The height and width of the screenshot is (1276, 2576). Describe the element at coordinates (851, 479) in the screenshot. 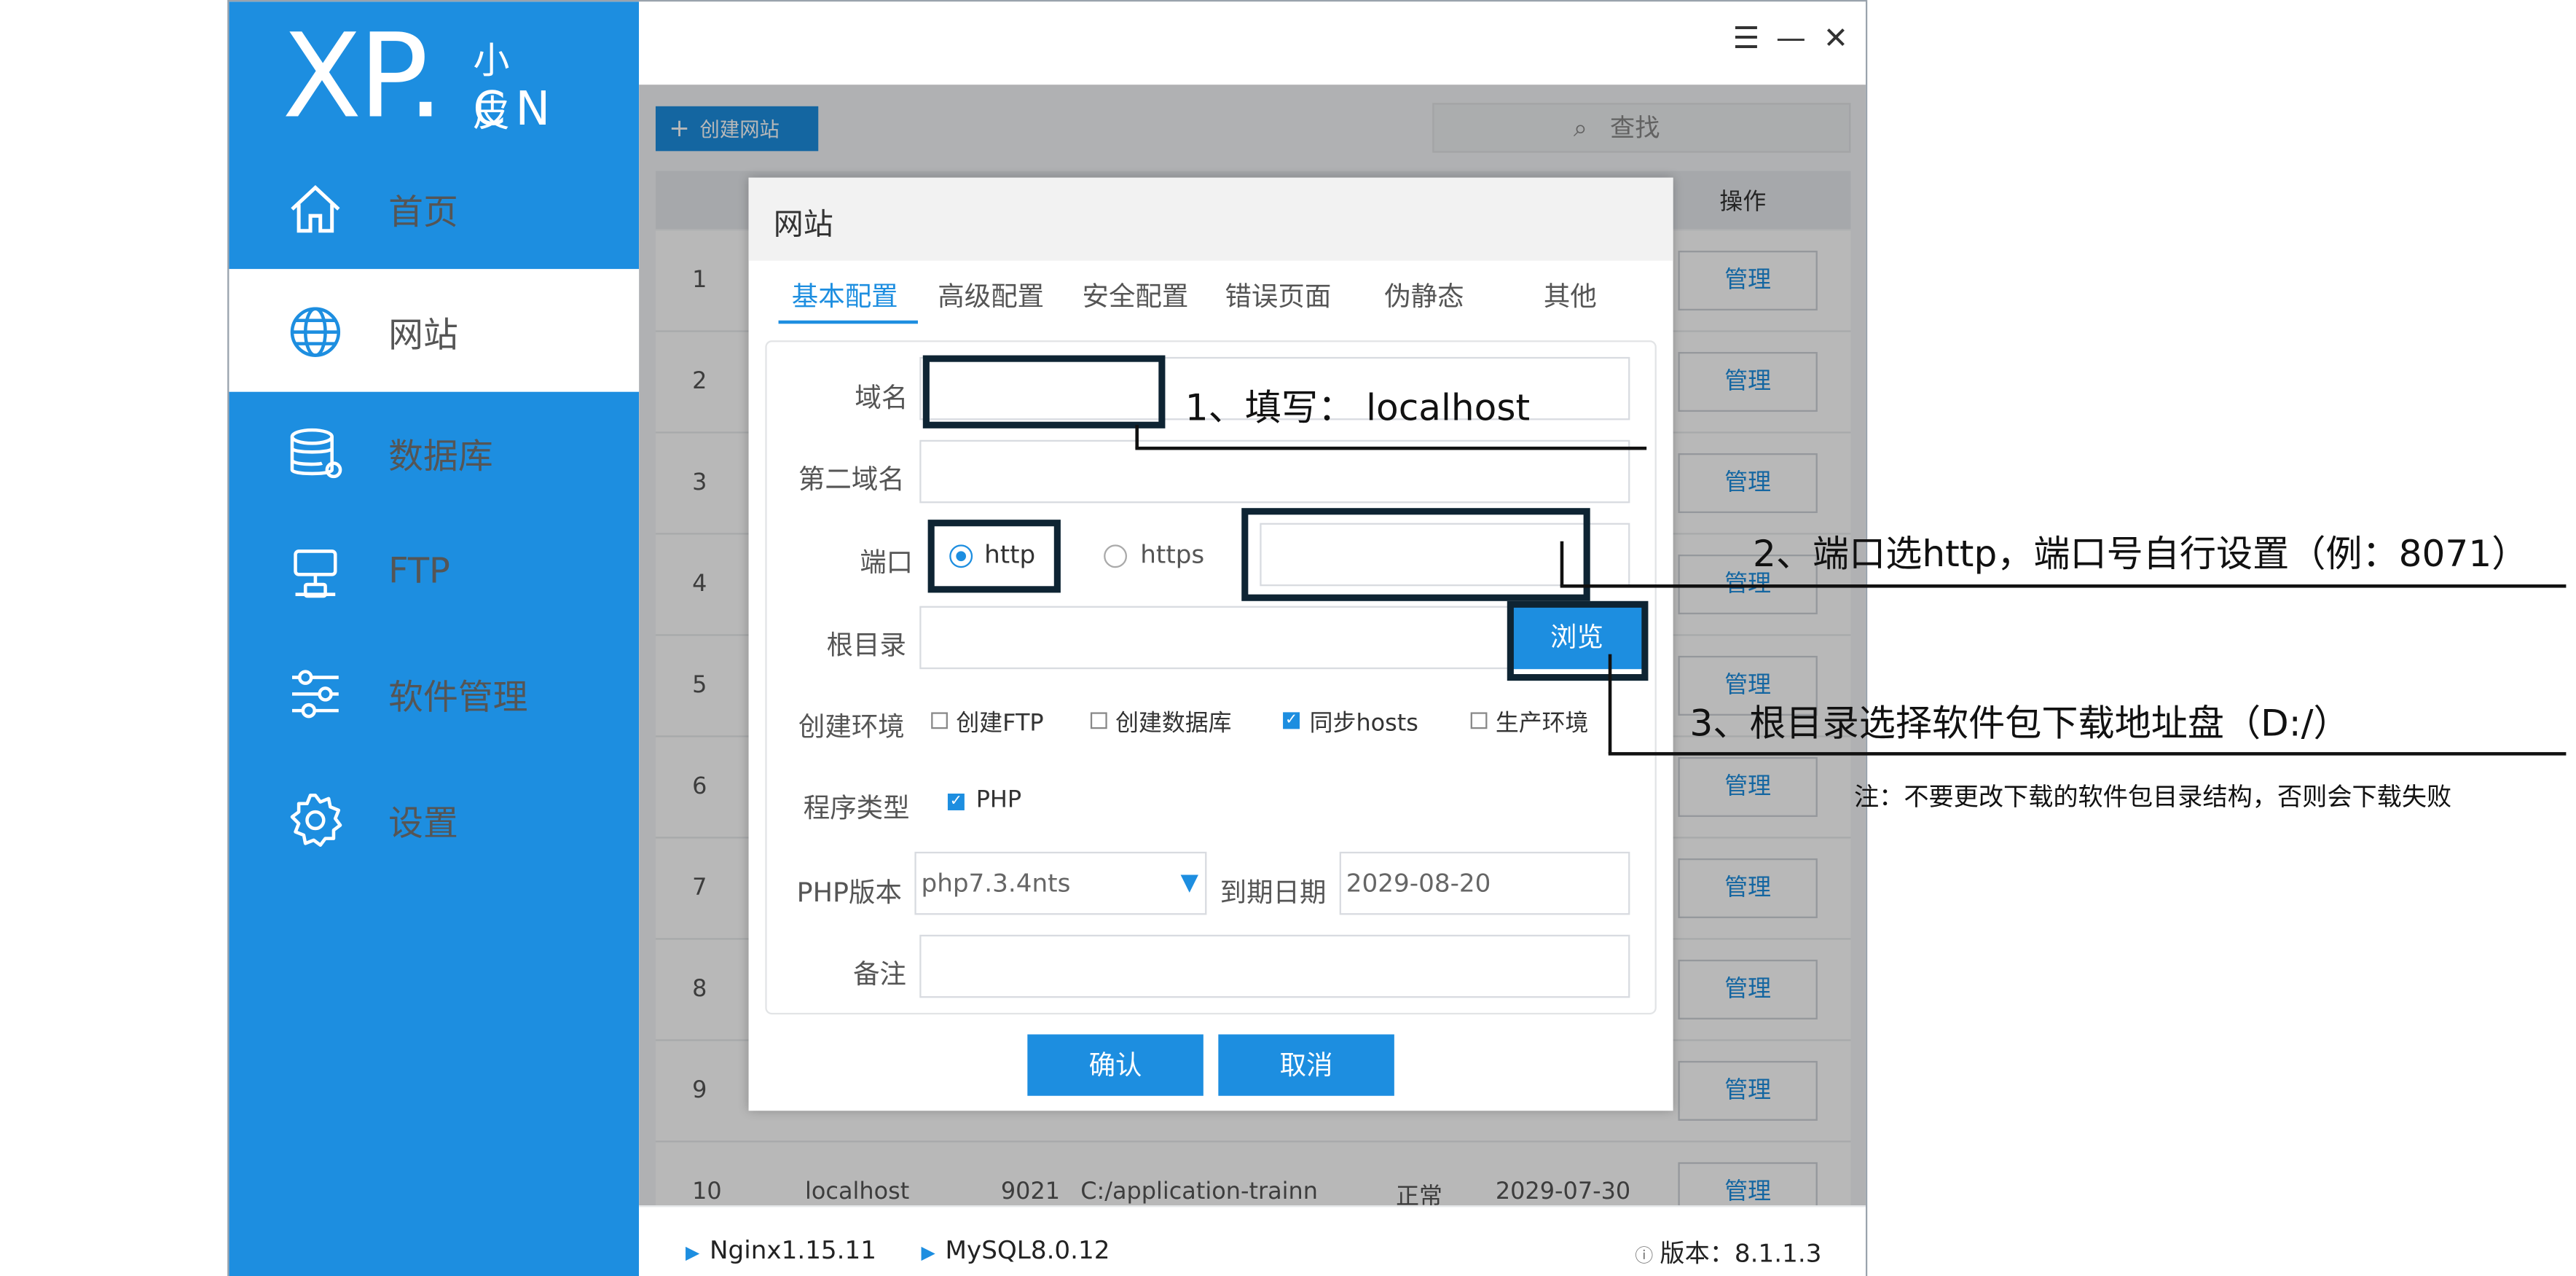

I see `second-domain-label: 第二域名` at that location.